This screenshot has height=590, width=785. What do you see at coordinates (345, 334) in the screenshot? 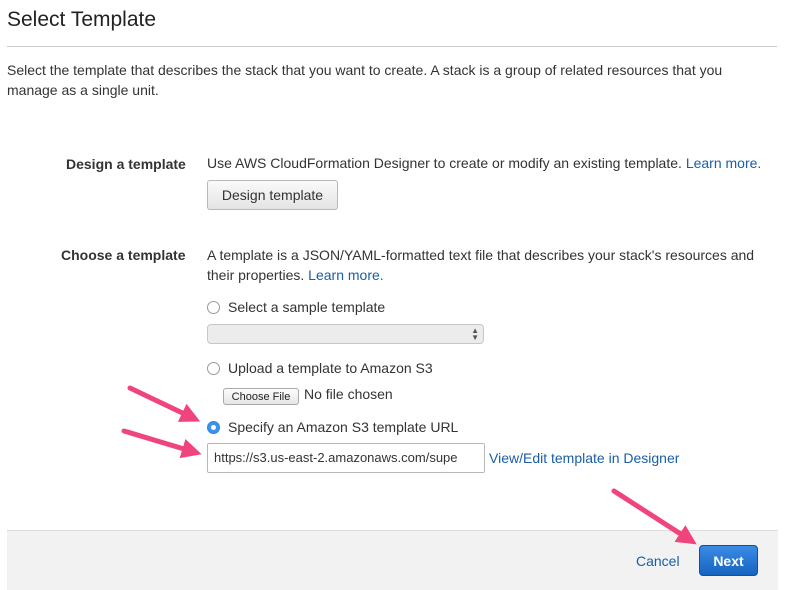
I see `sample-template-select: ▲ ▼` at bounding box center [345, 334].